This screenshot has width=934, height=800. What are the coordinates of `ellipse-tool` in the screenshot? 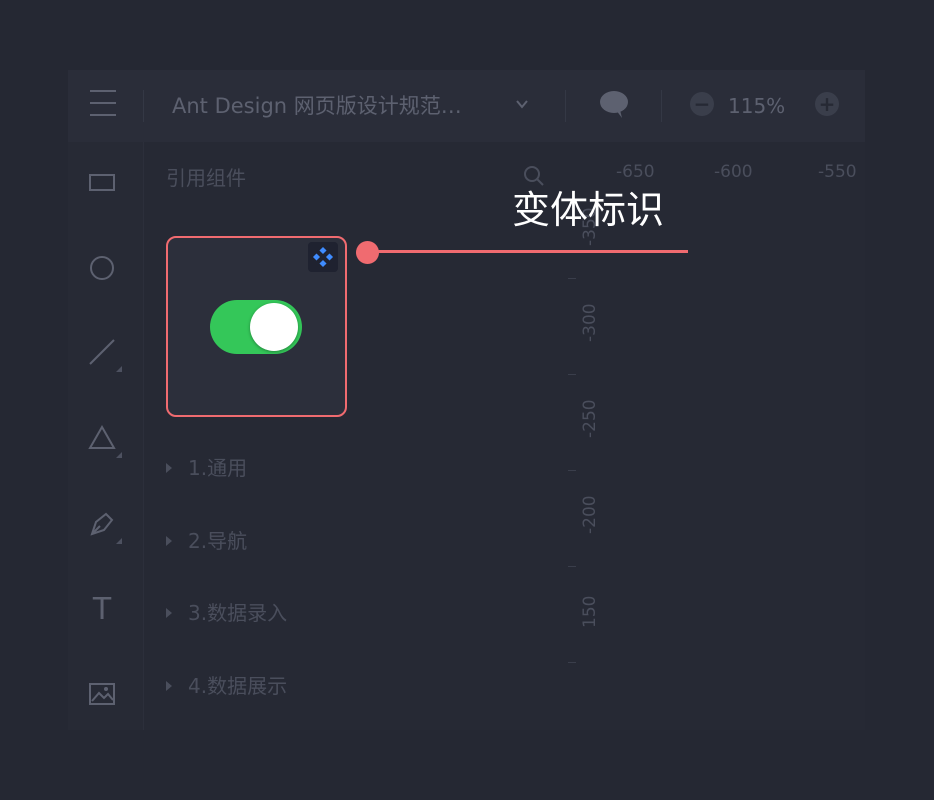 It's located at (102, 268).